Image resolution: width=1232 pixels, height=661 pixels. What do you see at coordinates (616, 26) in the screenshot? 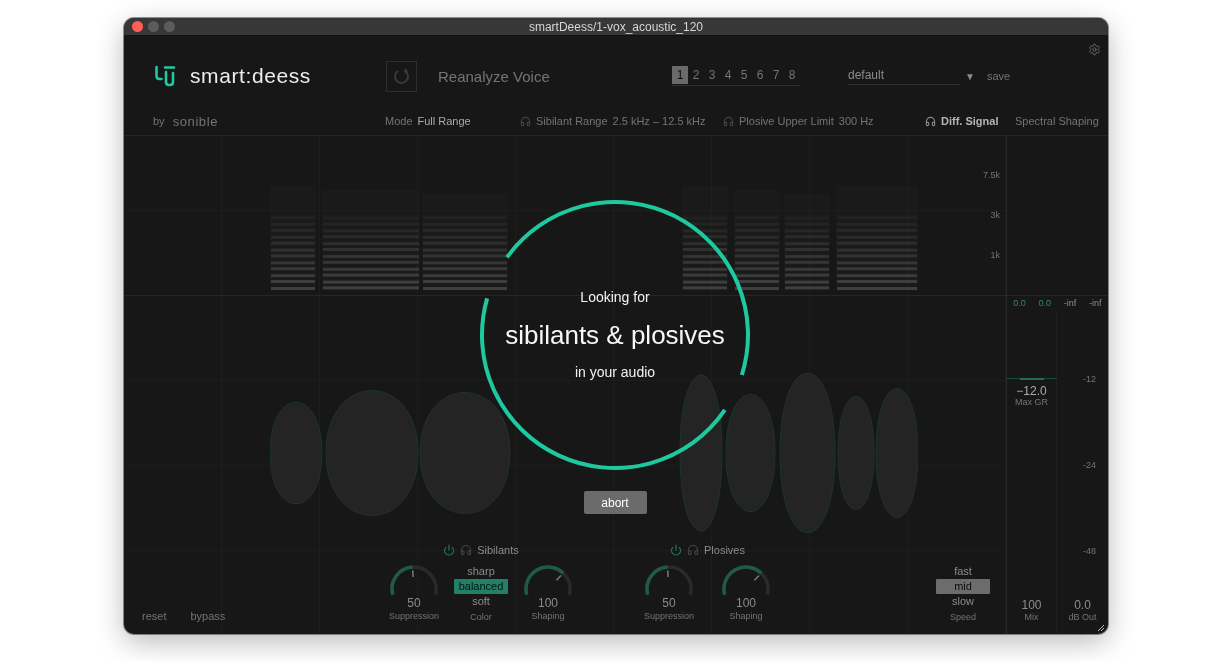
I see `window-title: smartDeess/1-vox_acoustic_120` at bounding box center [616, 26].